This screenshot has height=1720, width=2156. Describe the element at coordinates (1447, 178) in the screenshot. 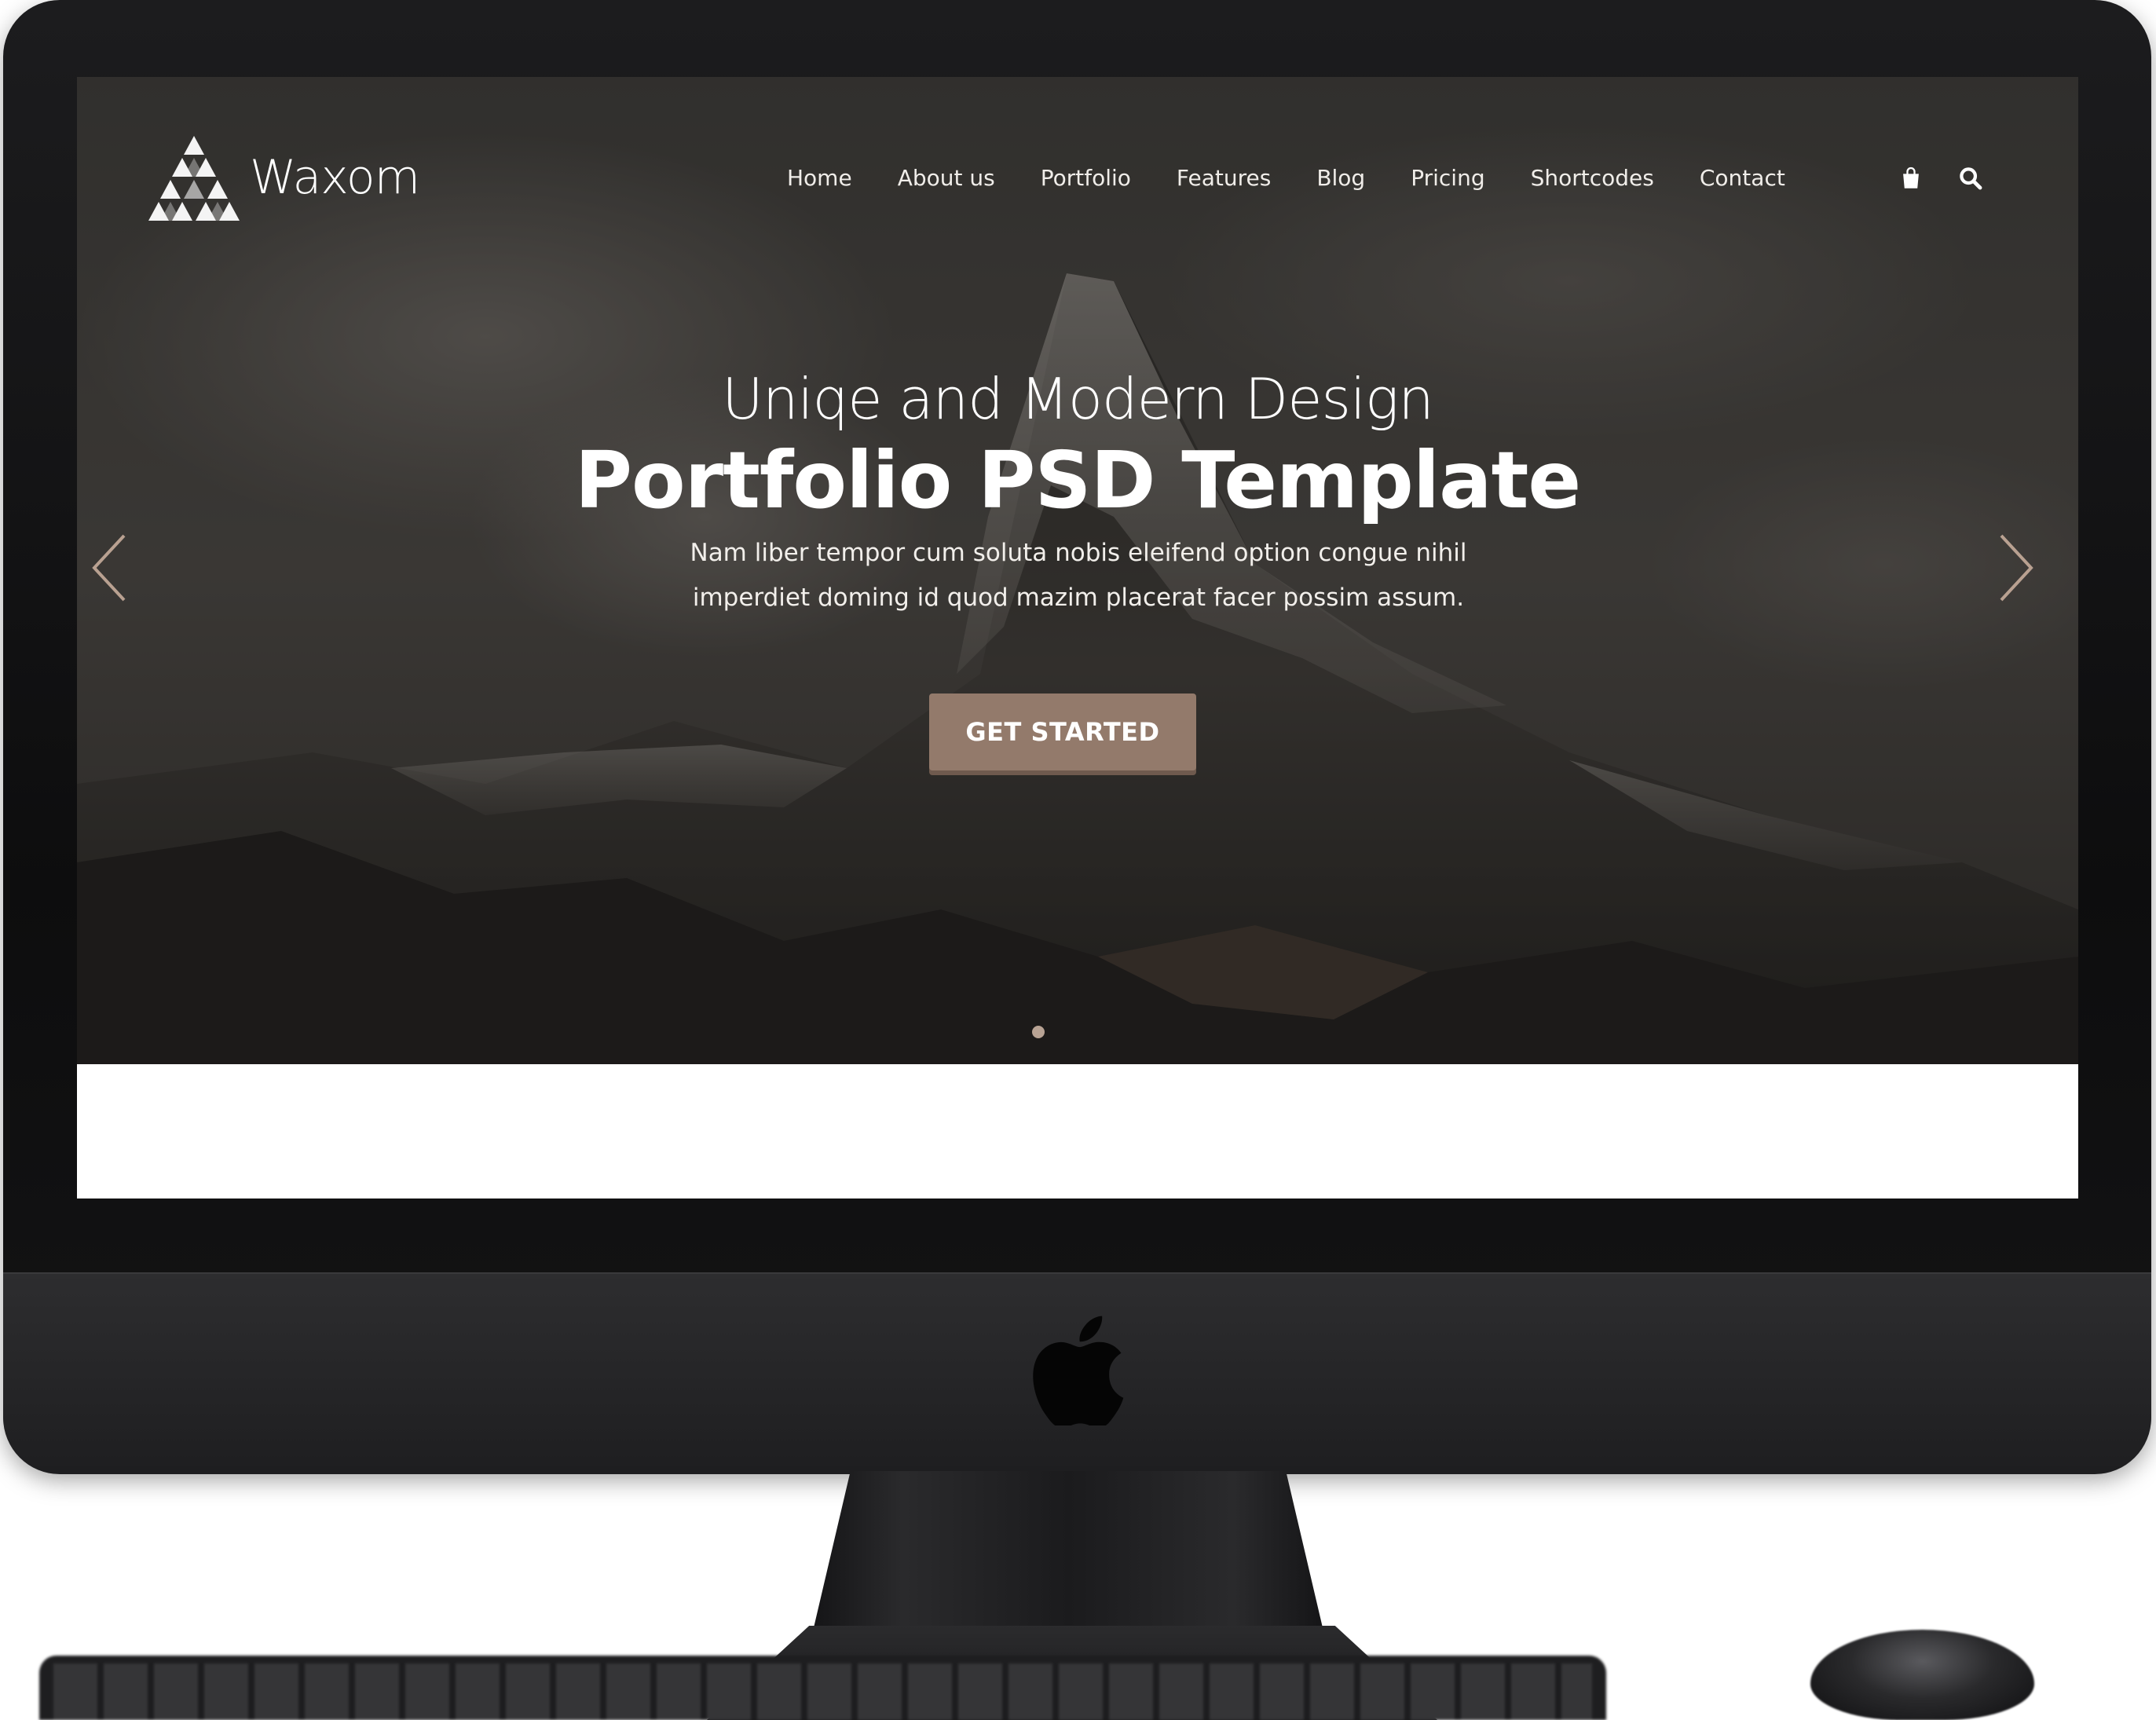

I see `nav-item-pricing: Pricing` at that location.